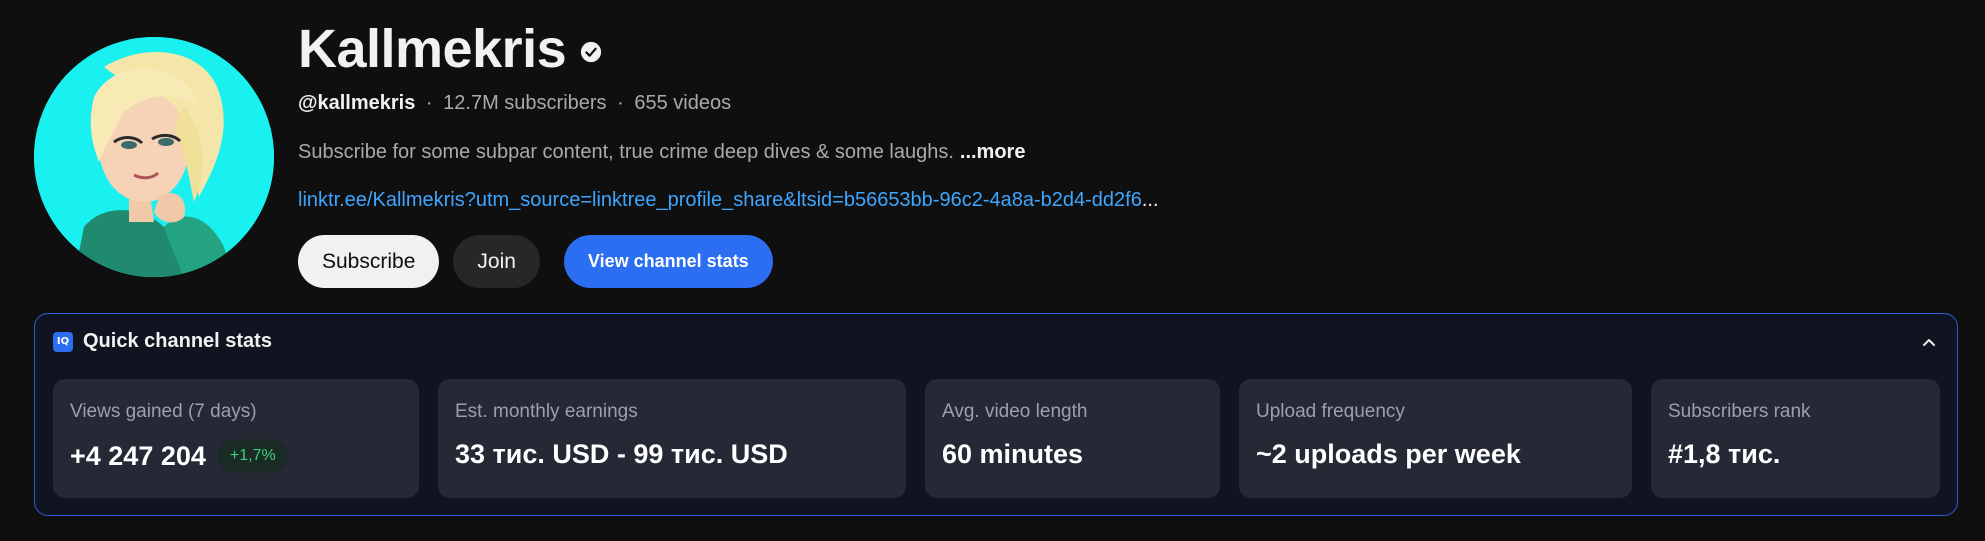  Describe the element at coordinates (1072, 438) in the screenshot. I see `stat-card-video-length: Avg. video length 60 minutes` at that location.